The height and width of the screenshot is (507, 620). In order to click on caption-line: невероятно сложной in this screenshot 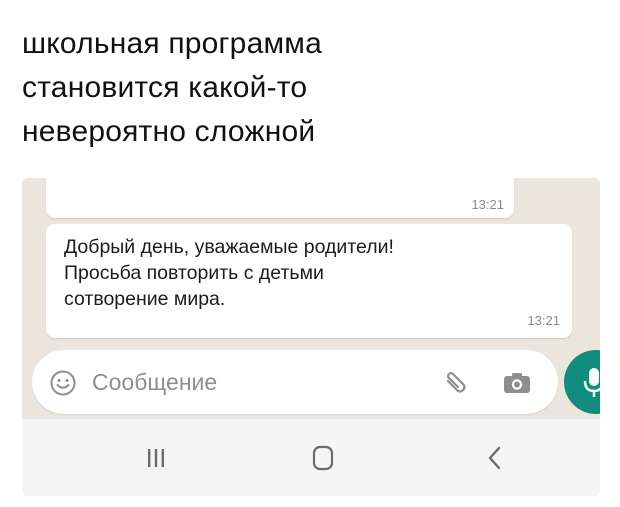, I will do `click(169, 131)`.